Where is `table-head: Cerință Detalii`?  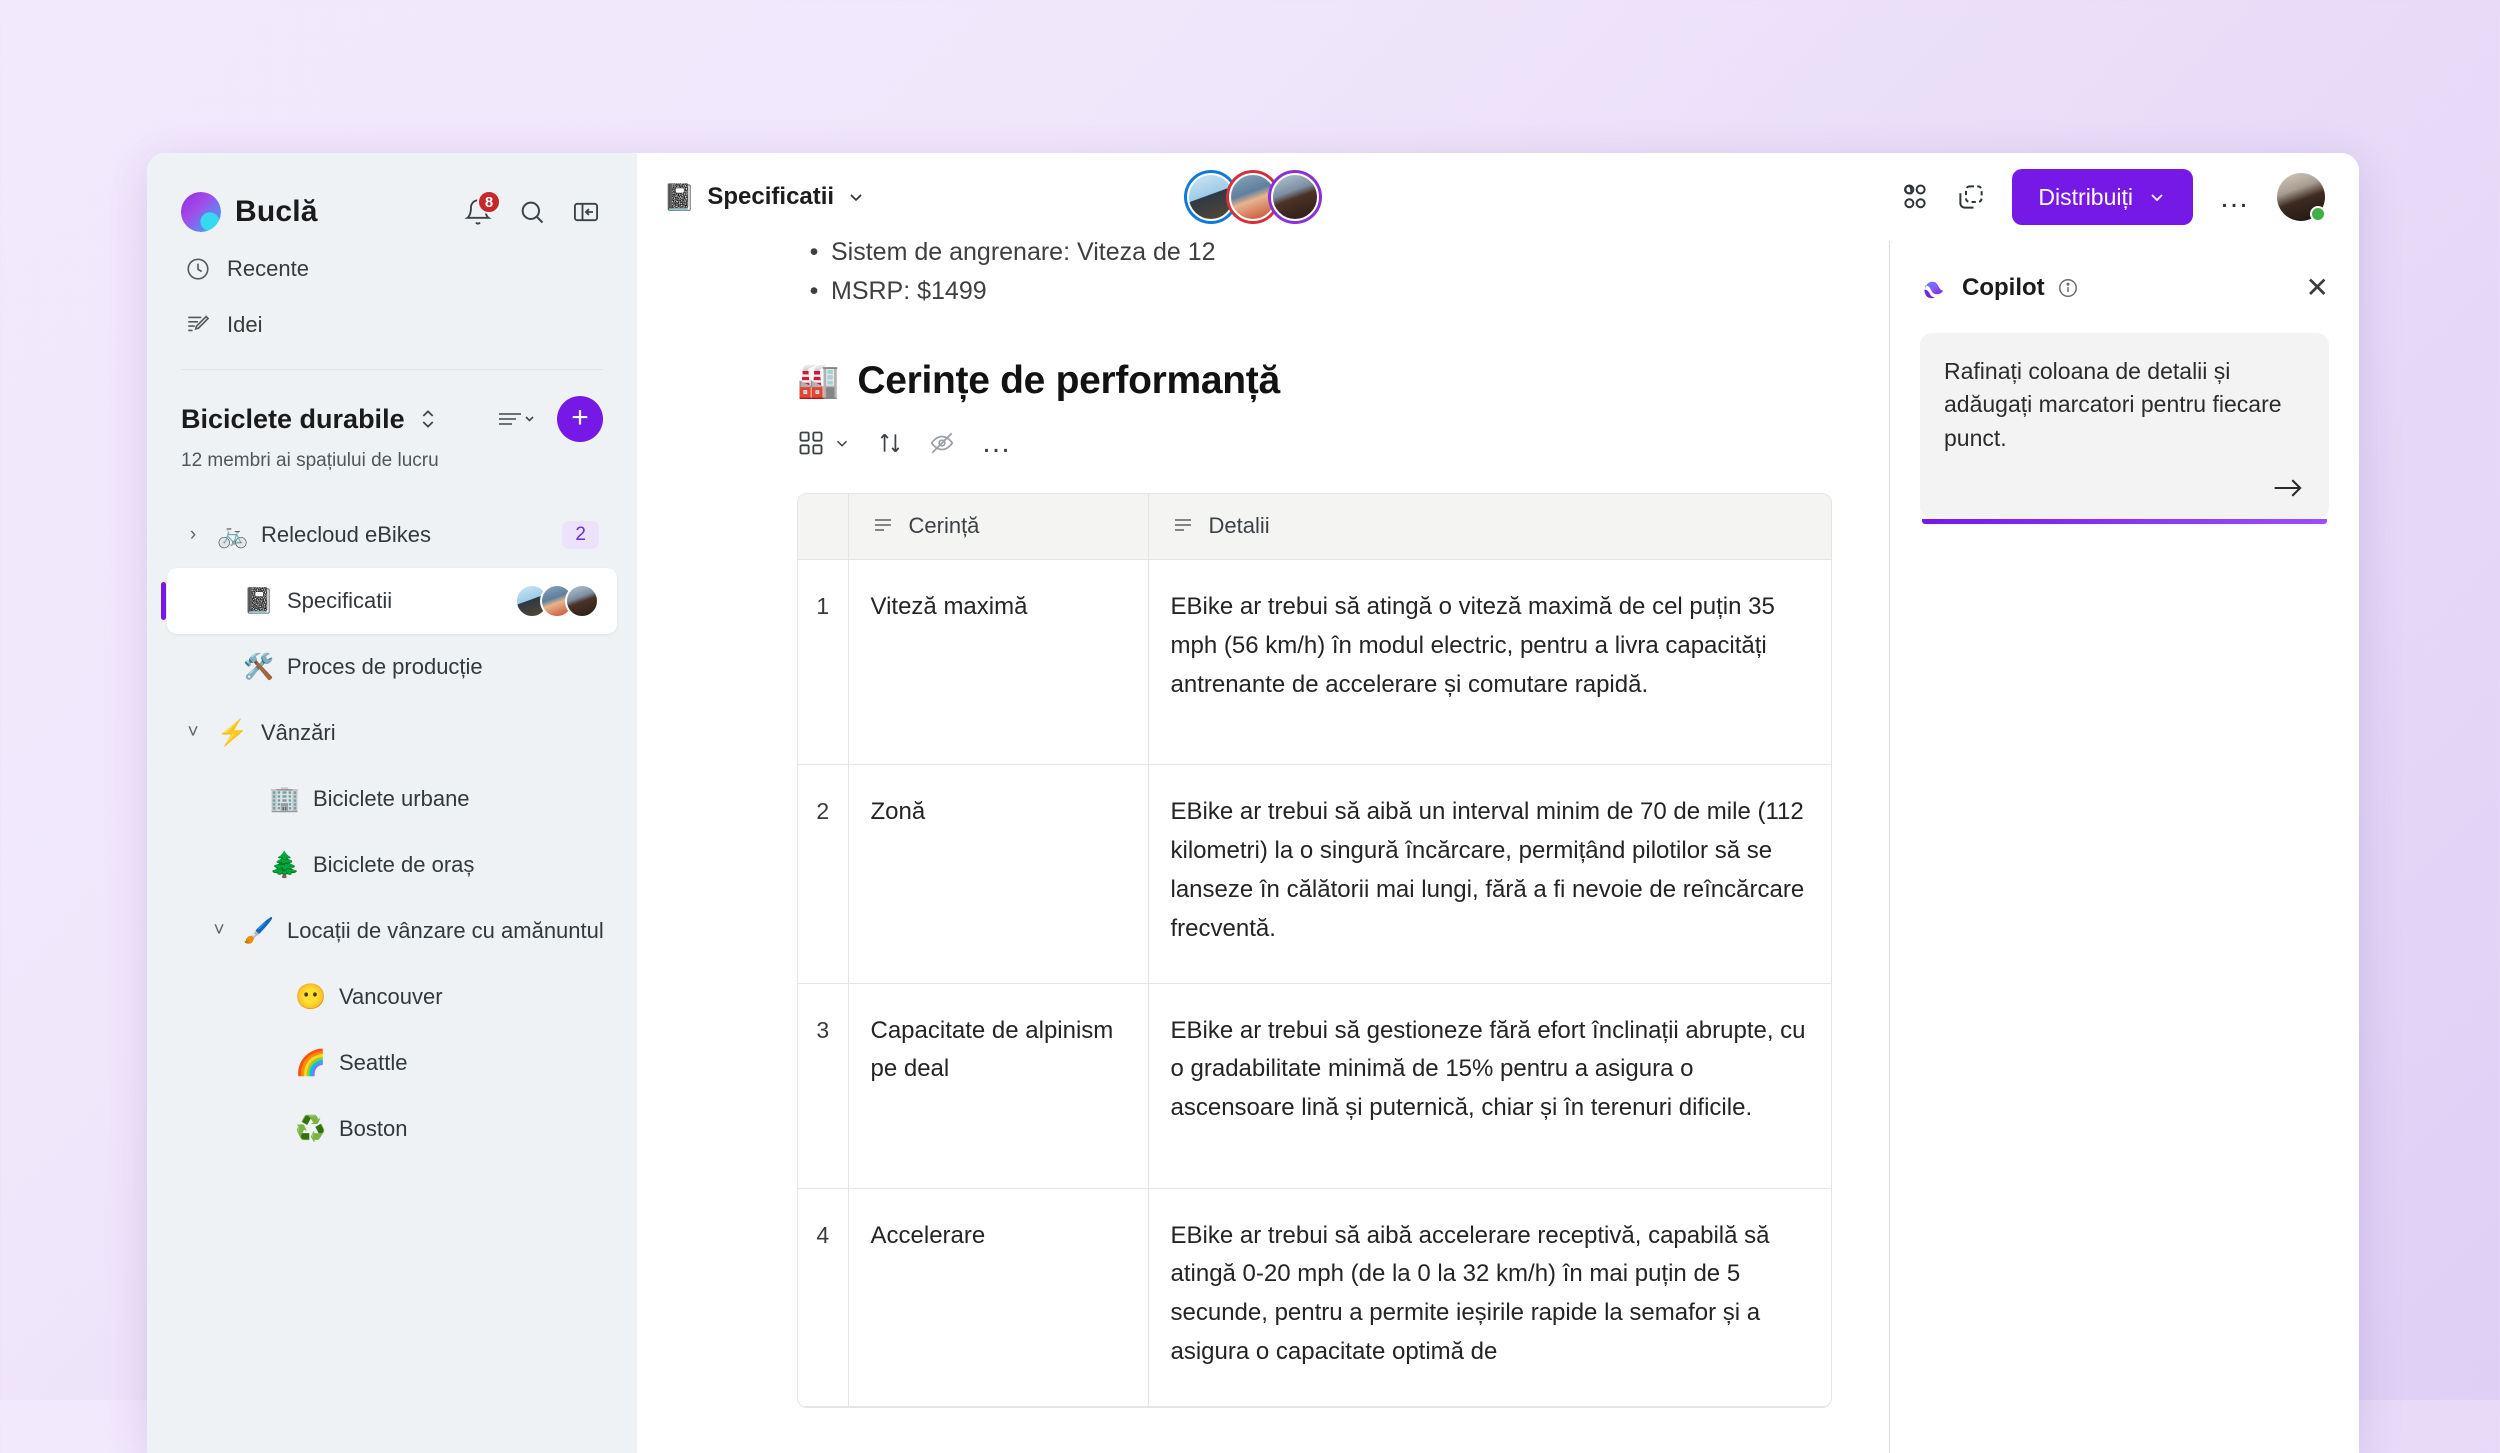
table-head: Cerință Detalii is located at coordinates (1314, 526).